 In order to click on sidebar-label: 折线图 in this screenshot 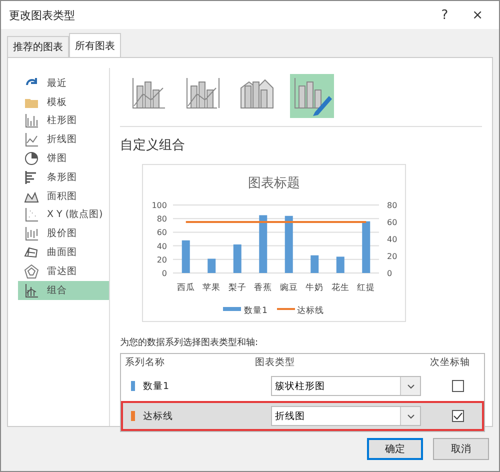, I will do `click(62, 139)`.